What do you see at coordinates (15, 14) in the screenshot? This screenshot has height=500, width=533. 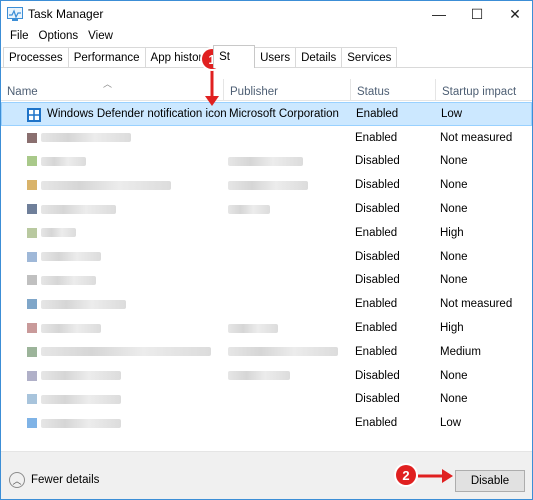 I see `task-manager-icon` at bounding box center [15, 14].